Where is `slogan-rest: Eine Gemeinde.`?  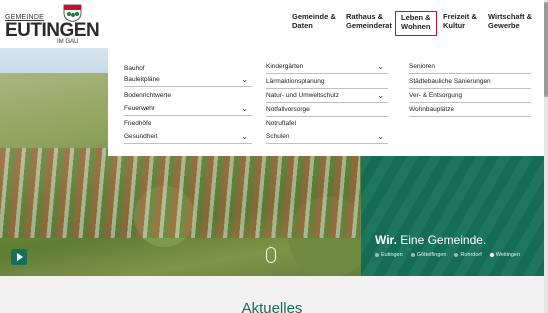 slogan-rest: Eine Gemeinde. is located at coordinates (441, 240).